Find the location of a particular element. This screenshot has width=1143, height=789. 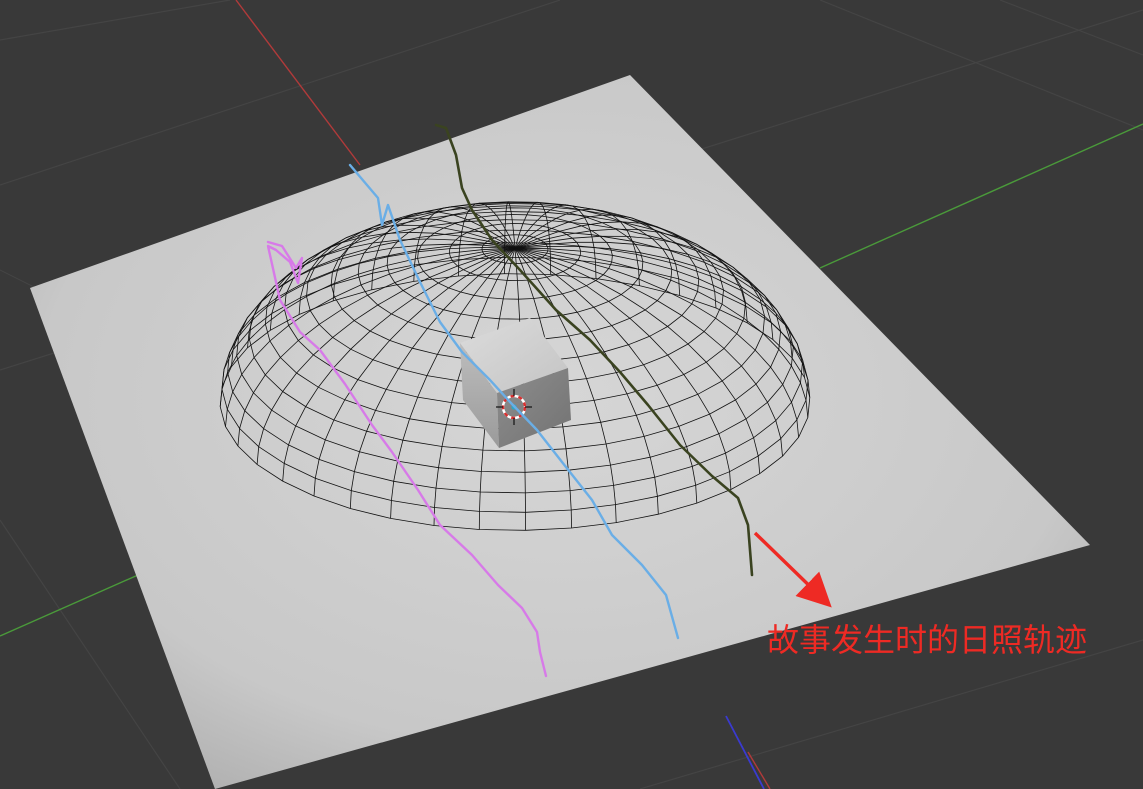

annotation-text: 故事发生时的日照轨迹 is located at coordinates (927, 640).